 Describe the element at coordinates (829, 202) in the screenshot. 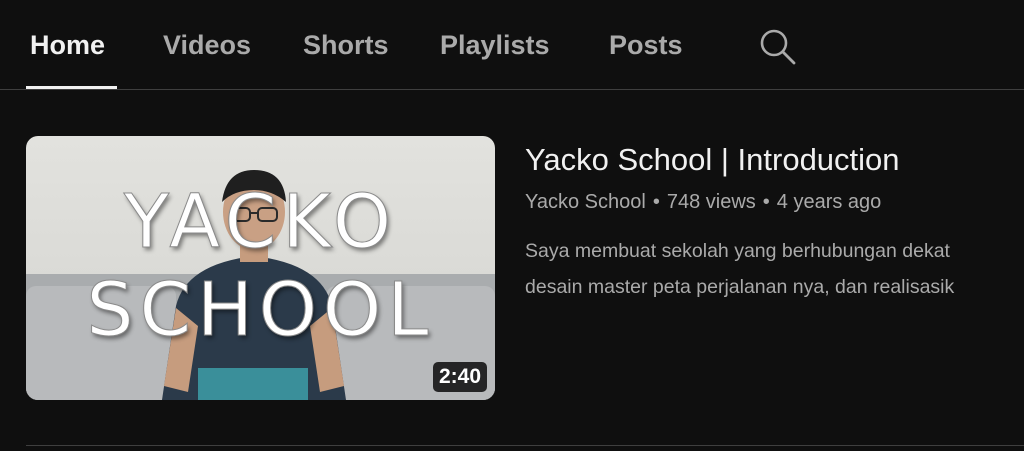

I see `upload-age: 4 years ago` at that location.